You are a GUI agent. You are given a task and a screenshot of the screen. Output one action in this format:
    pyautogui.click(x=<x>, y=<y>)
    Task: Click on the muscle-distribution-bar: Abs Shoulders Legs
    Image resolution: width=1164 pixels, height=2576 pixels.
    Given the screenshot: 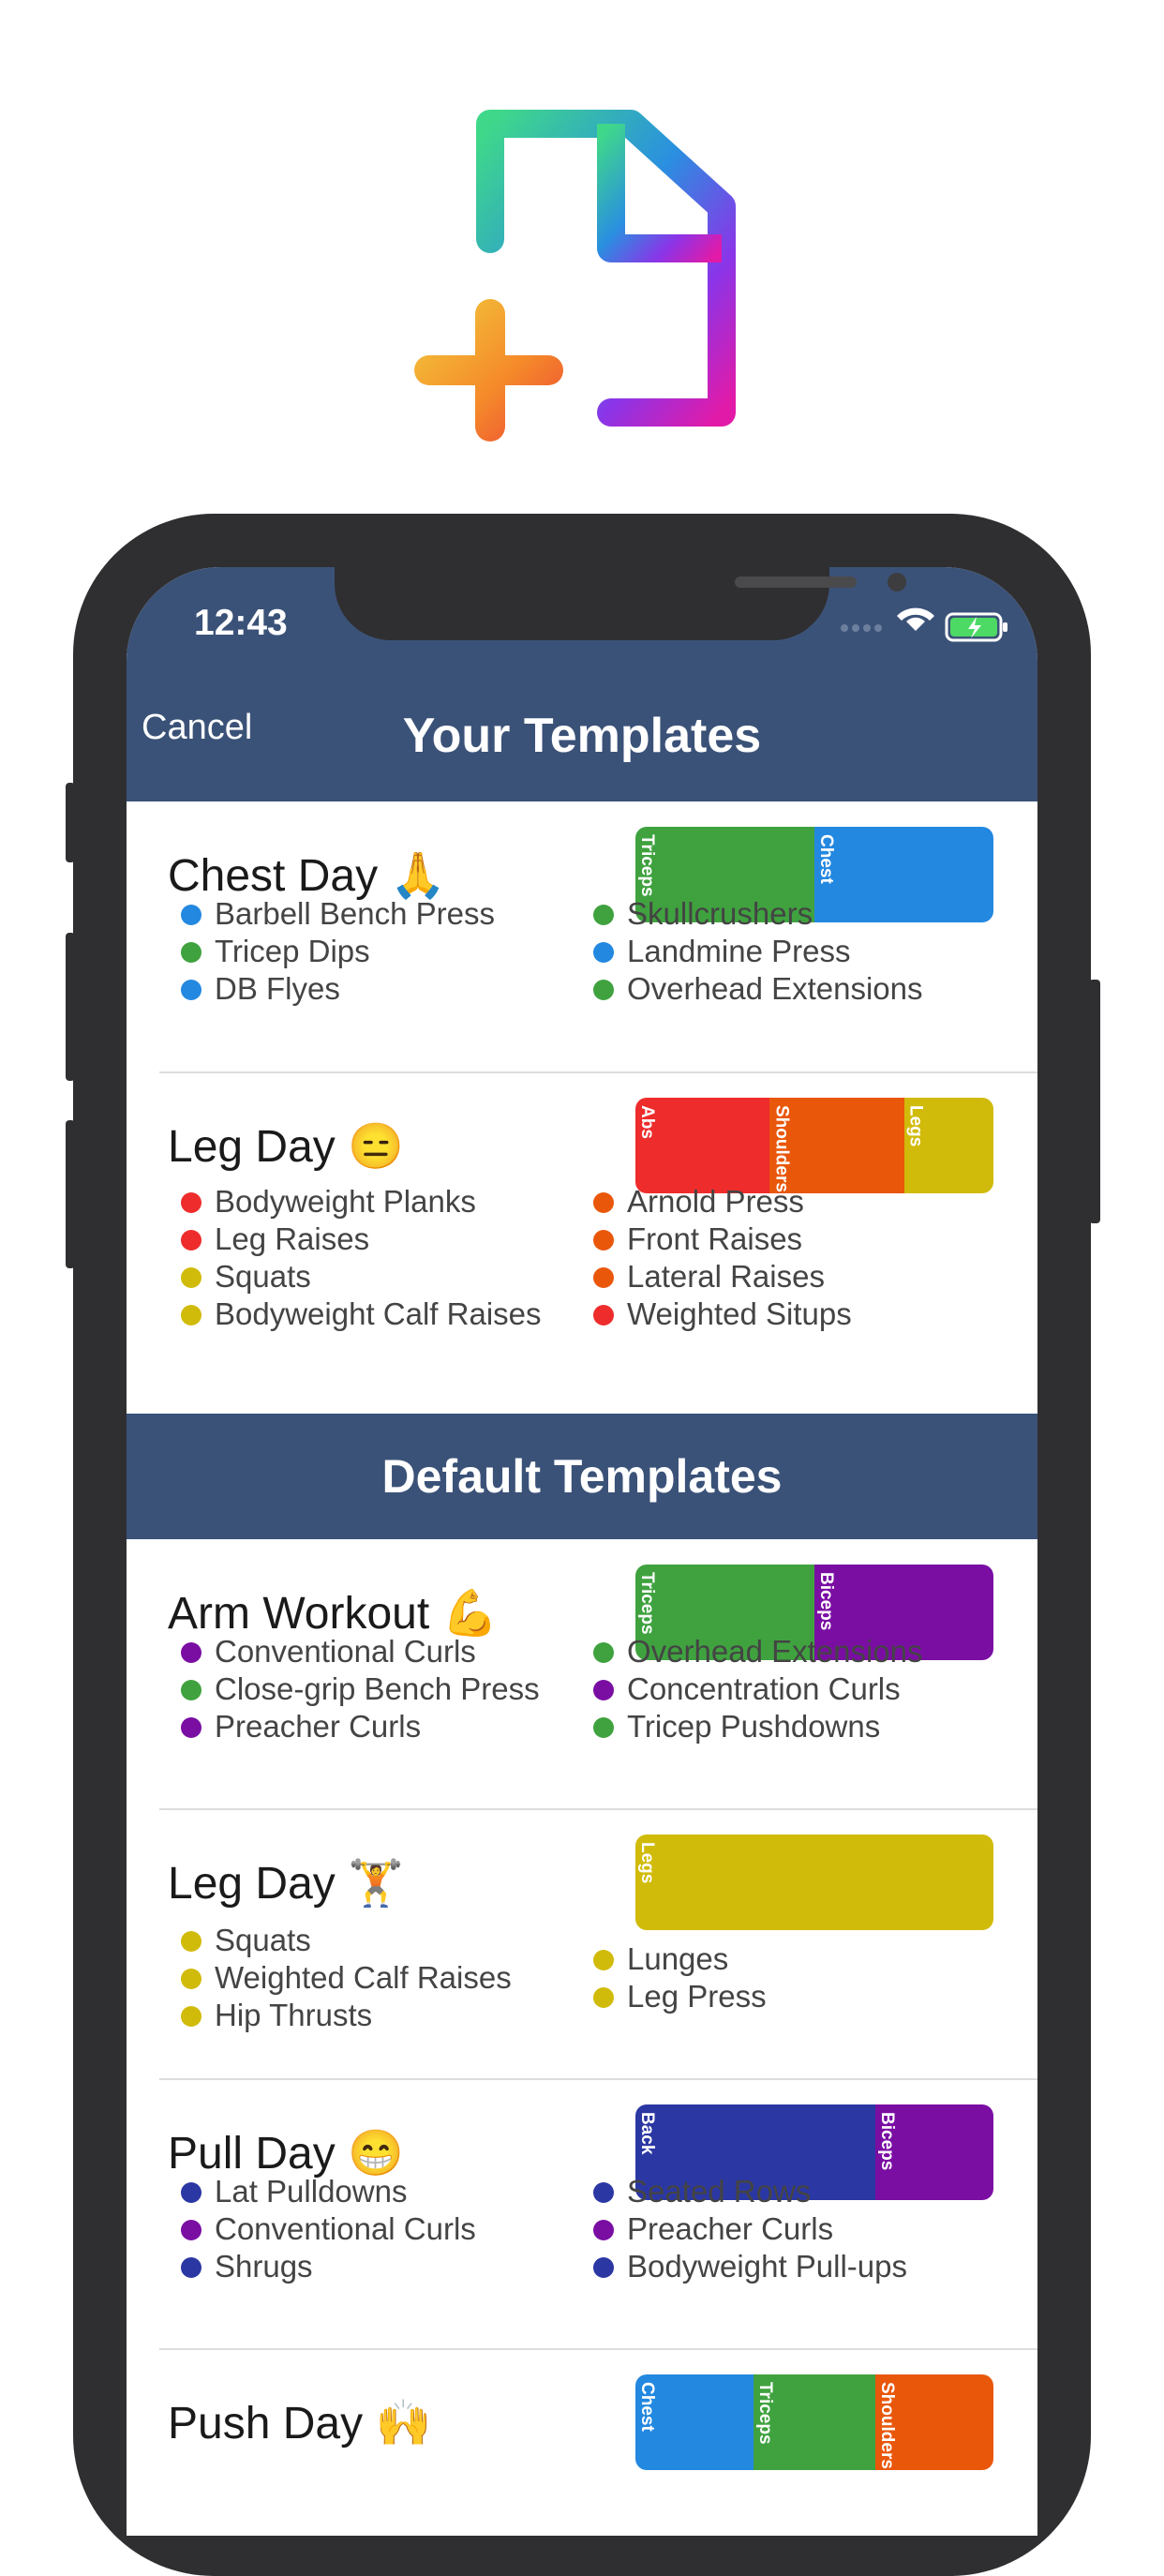 What is the action you would take?
    pyautogui.click(x=814, y=1146)
    